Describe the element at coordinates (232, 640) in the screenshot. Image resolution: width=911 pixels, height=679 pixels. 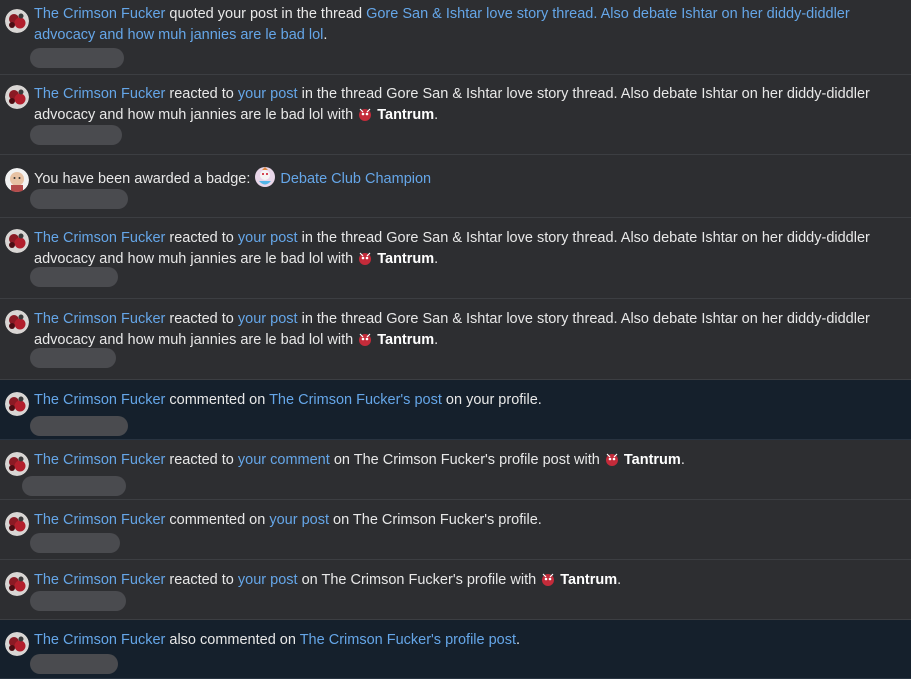
I see `alert-action: also commented on` at that location.